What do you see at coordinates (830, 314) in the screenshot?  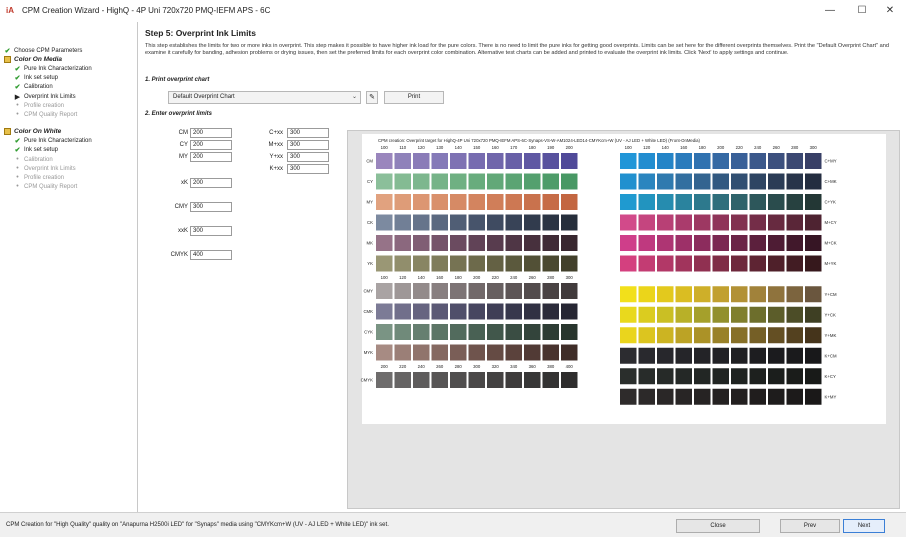 I see `row-label: Y+CK` at bounding box center [830, 314].